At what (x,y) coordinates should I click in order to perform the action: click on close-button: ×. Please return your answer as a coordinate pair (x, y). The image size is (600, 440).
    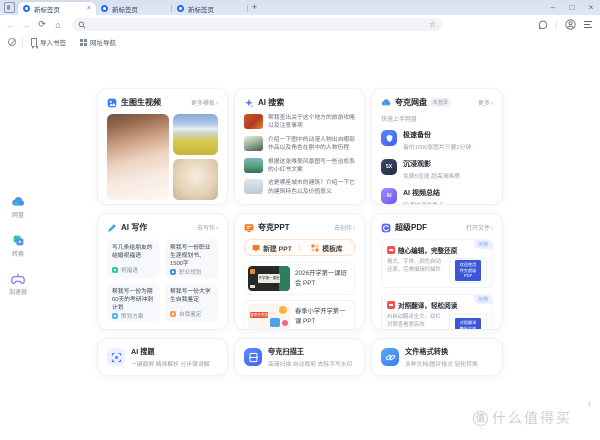
    Looking at the image, I should click on (591, 7).